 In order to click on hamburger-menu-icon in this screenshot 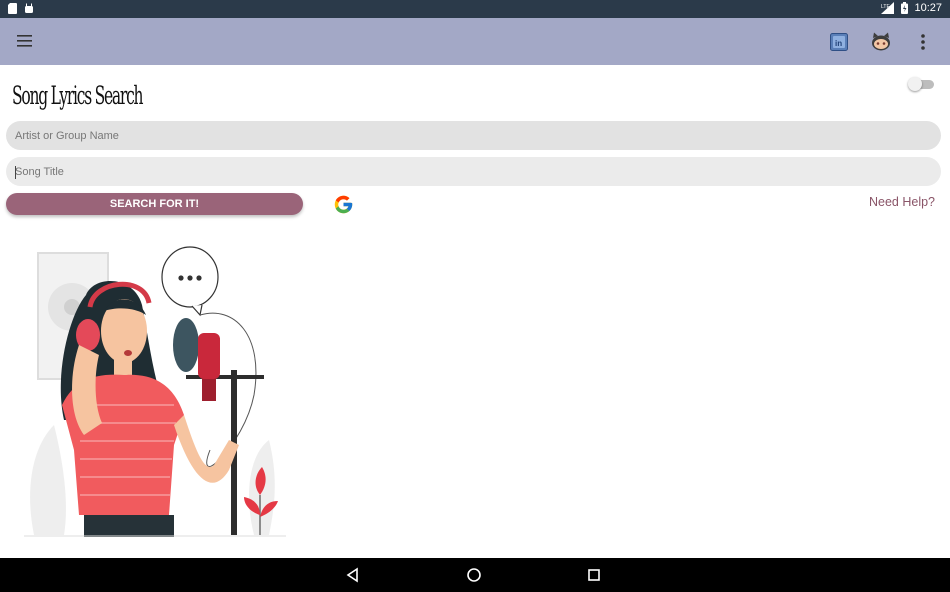, I will do `click(24, 41)`.